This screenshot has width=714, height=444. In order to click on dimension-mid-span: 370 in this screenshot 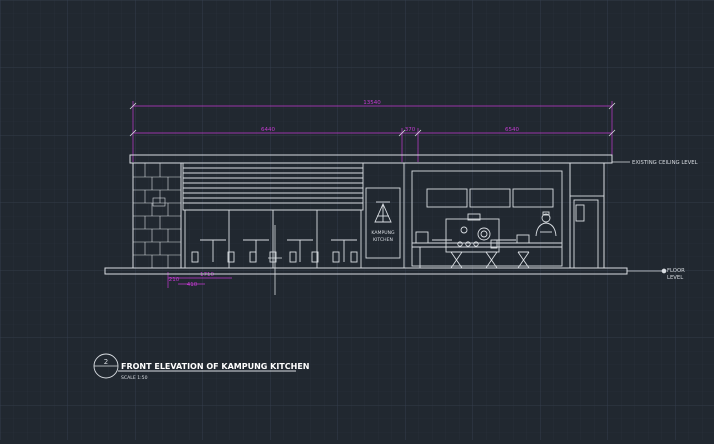, I will do `click(410, 130)`.